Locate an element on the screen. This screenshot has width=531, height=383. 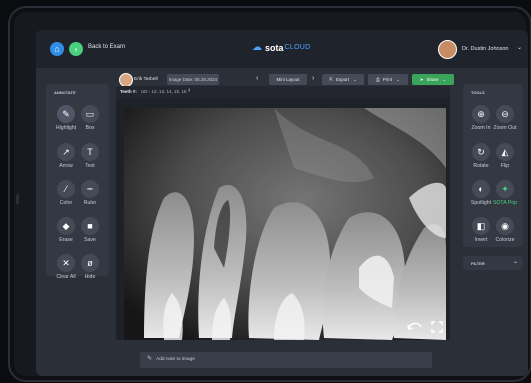
tool-colorize: ◉ Colorize is located at coordinates (505, 230).